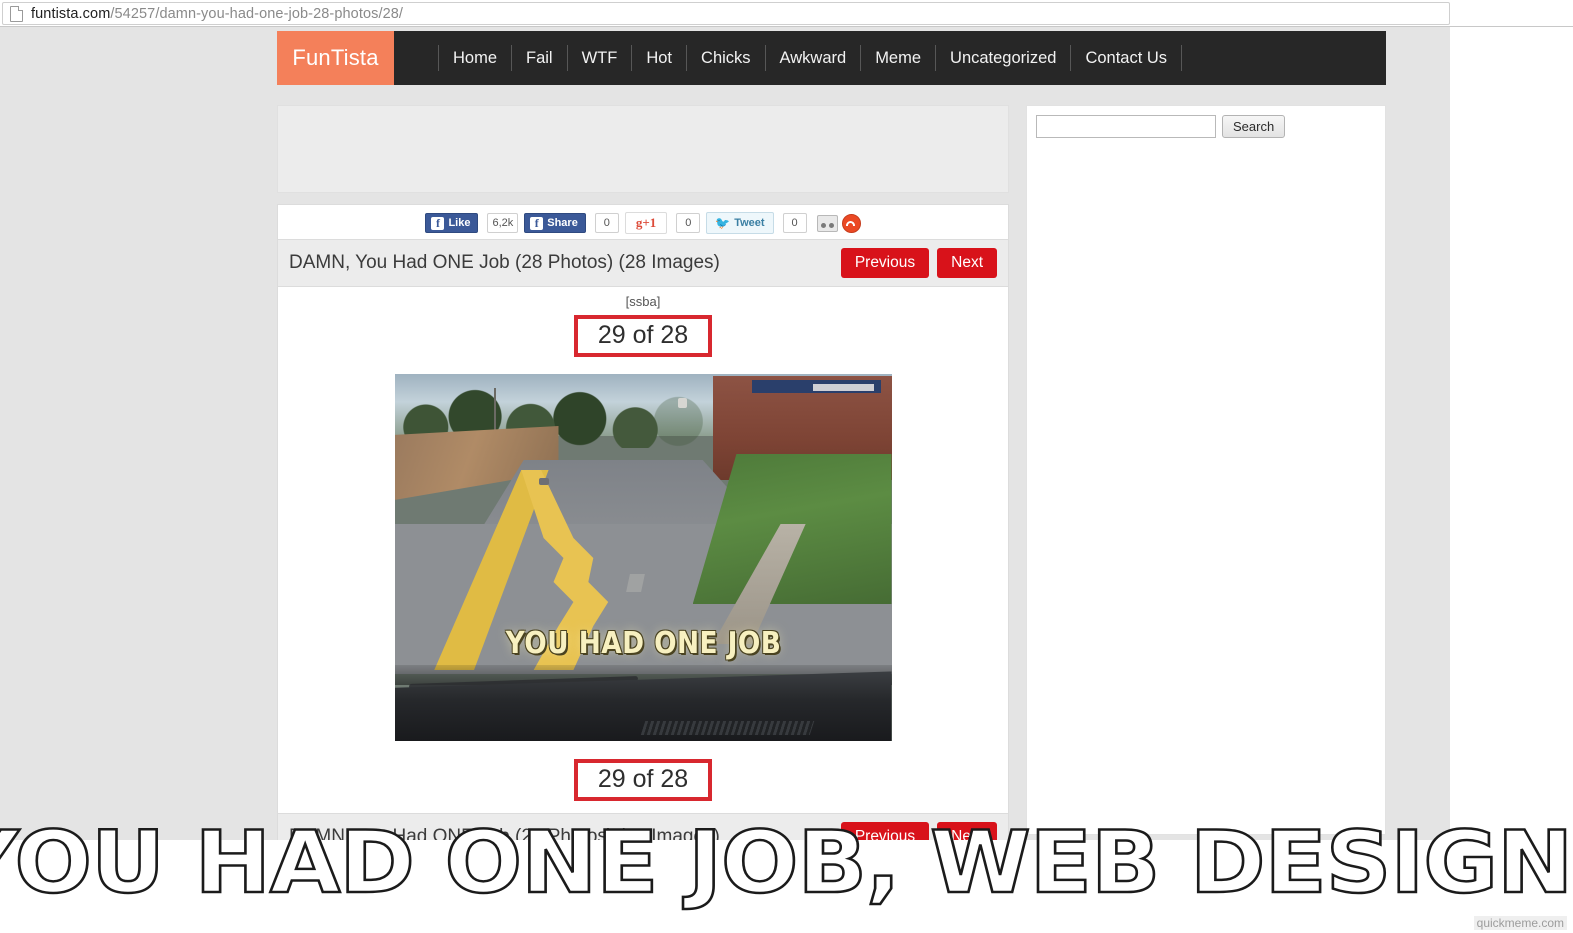 This screenshot has height=933, width=1573. Describe the element at coordinates (885, 263) in the screenshot. I see `previous-button: Previous` at that location.